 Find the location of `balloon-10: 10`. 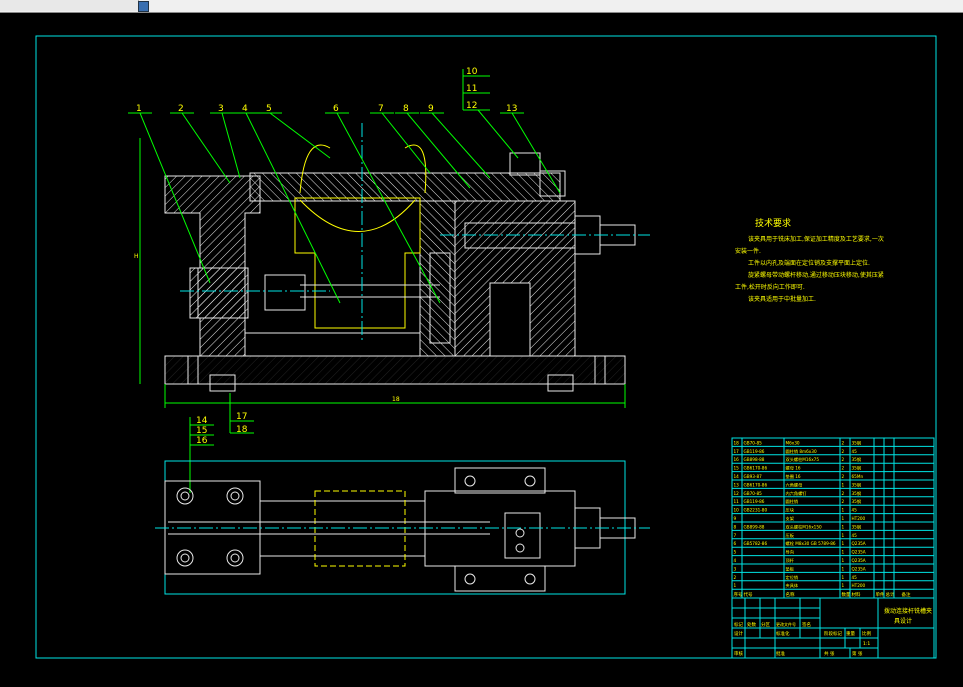

balloon-10: 10 is located at coordinates (472, 72).